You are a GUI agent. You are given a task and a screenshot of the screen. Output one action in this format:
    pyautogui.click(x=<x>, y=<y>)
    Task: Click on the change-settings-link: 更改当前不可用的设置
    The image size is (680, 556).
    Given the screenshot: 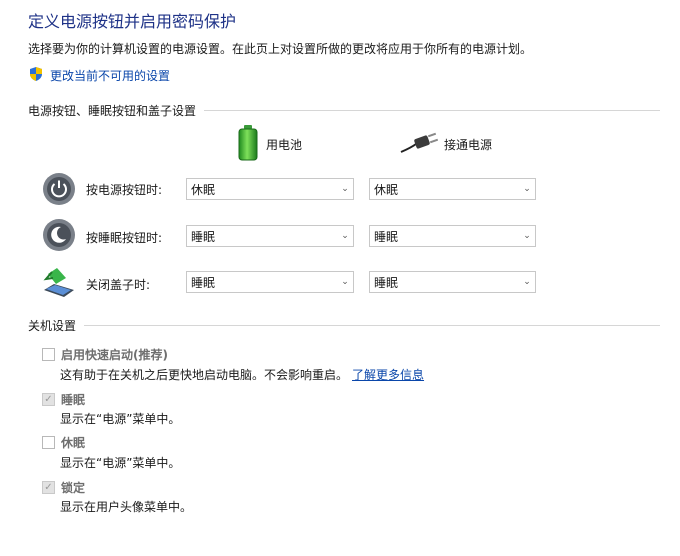 What is the action you would take?
    pyautogui.click(x=99, y=75)
    